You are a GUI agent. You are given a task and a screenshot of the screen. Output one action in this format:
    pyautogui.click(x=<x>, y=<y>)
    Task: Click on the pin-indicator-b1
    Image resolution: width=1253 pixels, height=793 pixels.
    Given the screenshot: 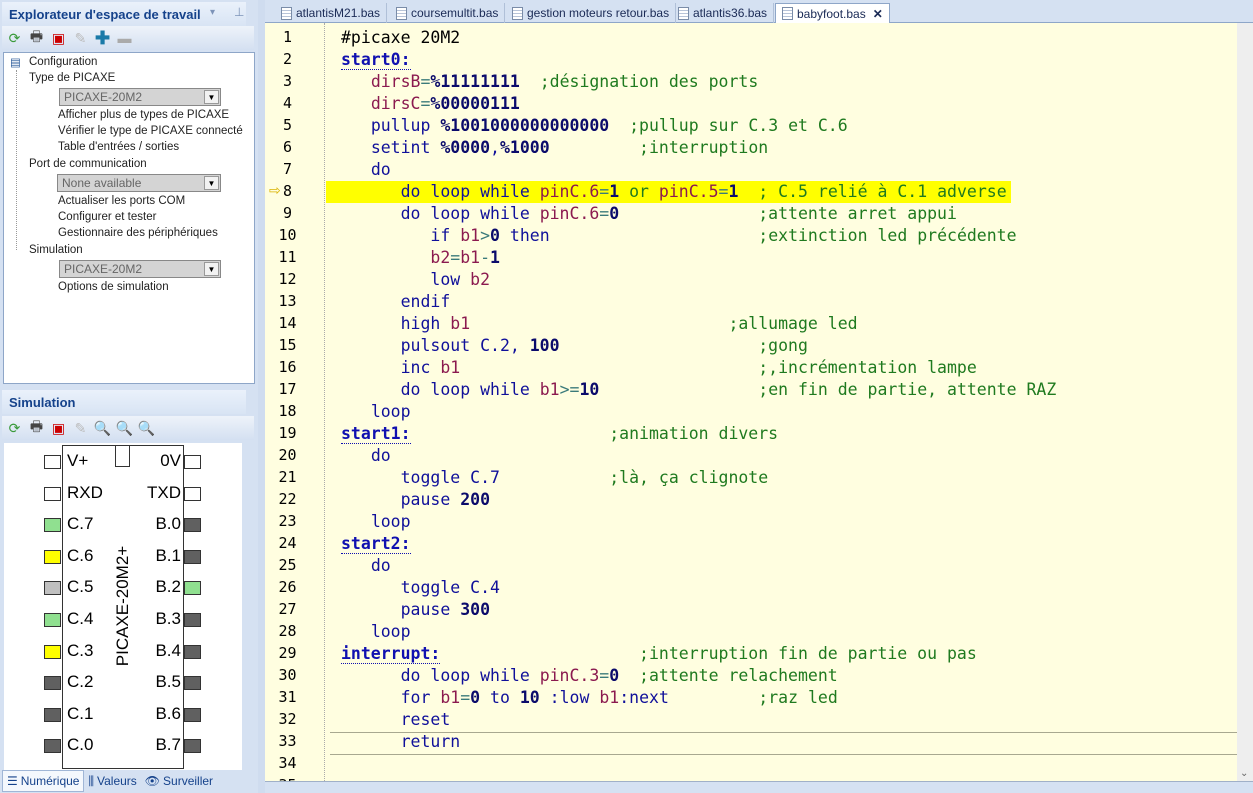 What is the action you would take?
    pyautogui.click(x=192, y=556)
    